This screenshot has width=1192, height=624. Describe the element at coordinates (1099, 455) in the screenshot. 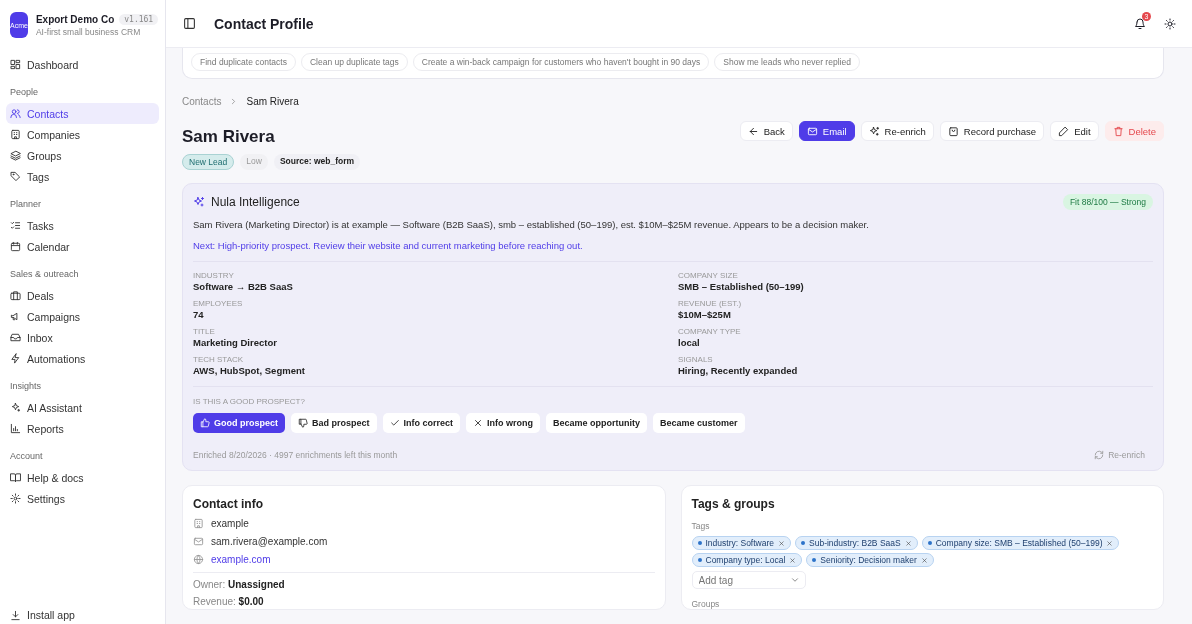

I see `refresh-icon` at that location.